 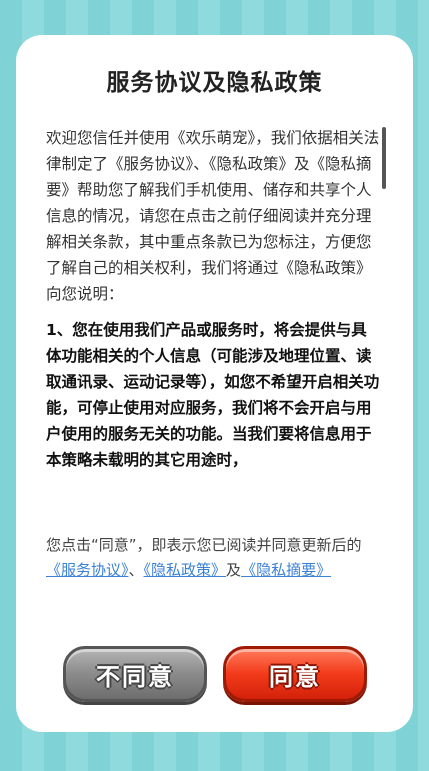 I want to click on agree-button: 同意, so click(x=295, y=674).